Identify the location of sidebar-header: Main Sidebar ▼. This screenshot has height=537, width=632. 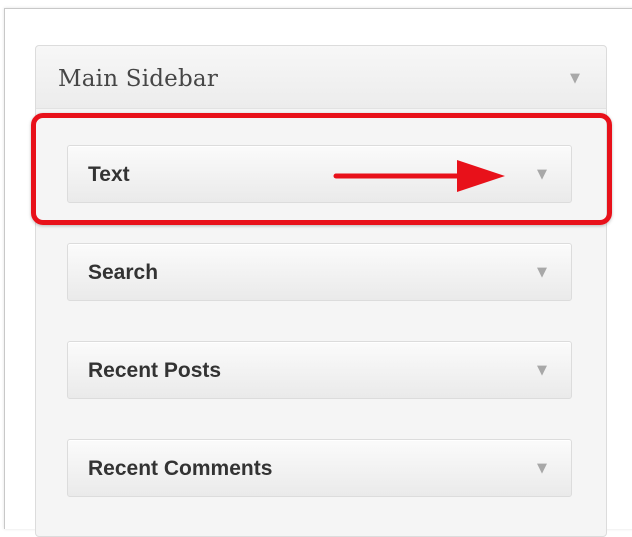
(321, 77).